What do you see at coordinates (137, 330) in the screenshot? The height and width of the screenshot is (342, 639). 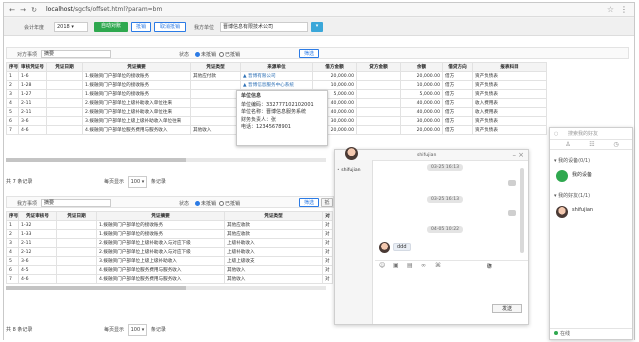 I see `bottom-per-page-select: 100 ▾` at bounding box center [137, 330].